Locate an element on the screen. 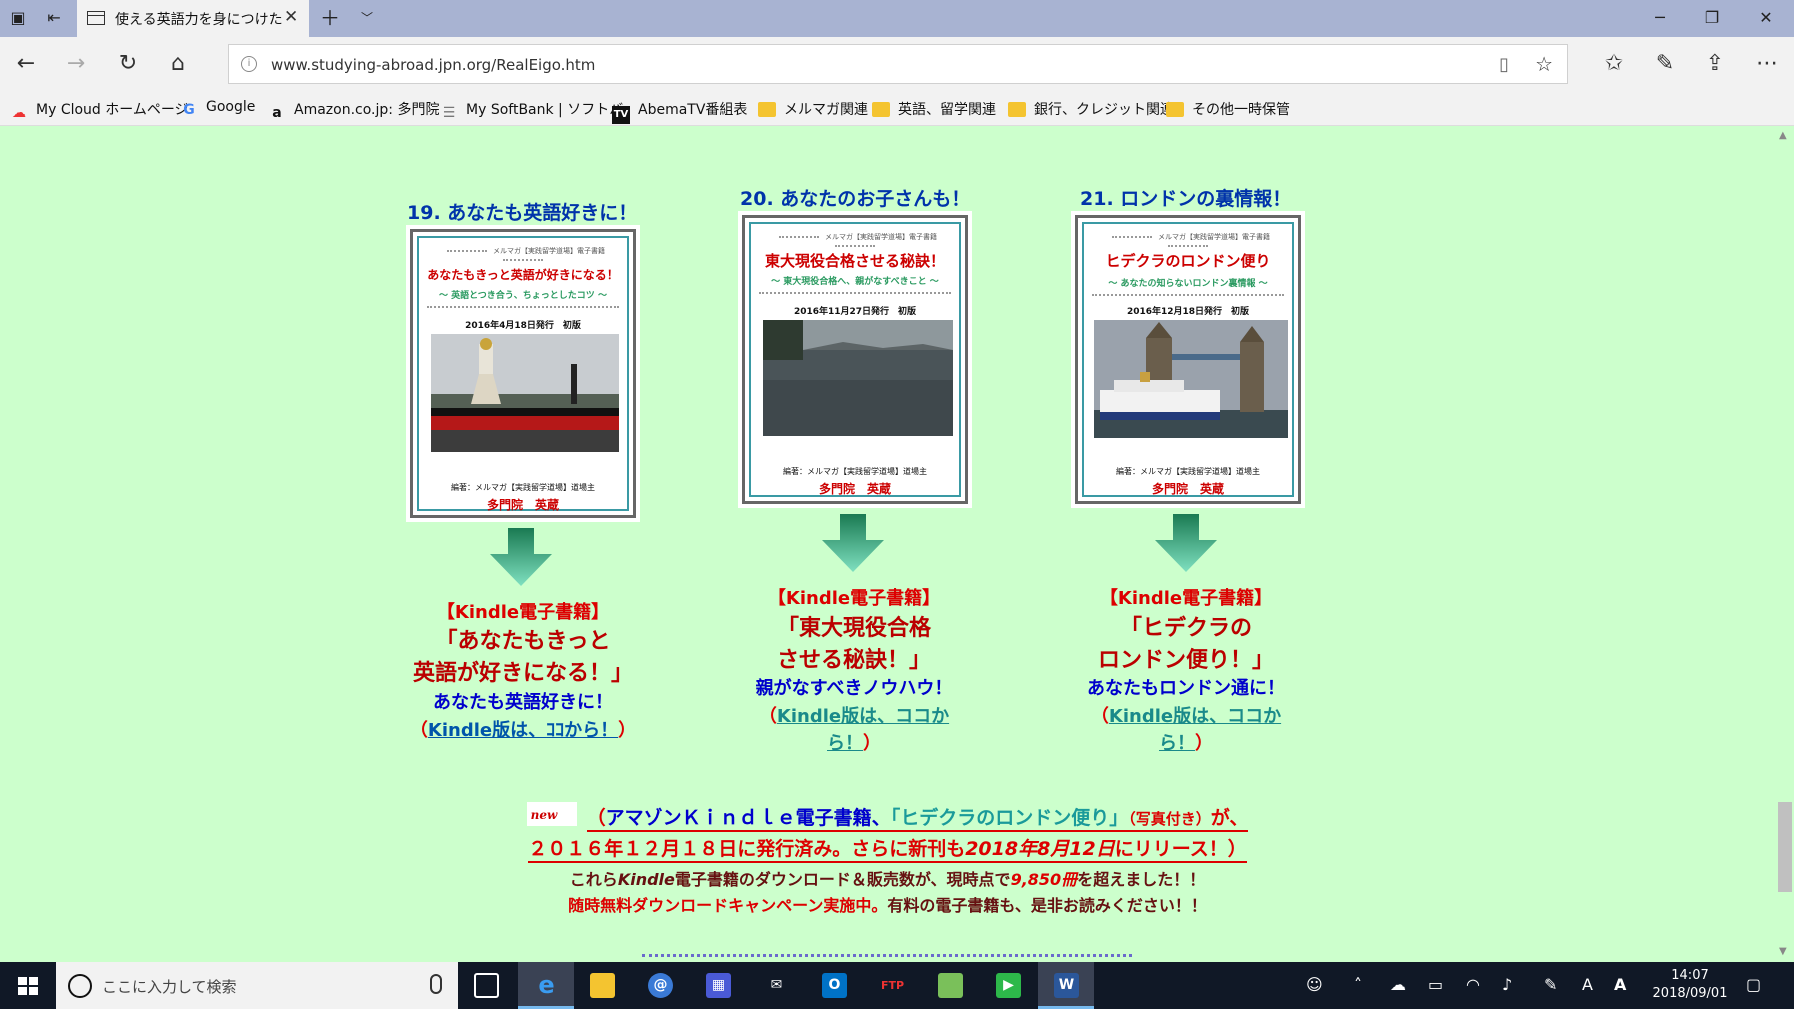 The image size is (1794, 1009). hideckra-book-link: 「ヒデクラのロンドン便り」 is located at coordinates (1010, 818).